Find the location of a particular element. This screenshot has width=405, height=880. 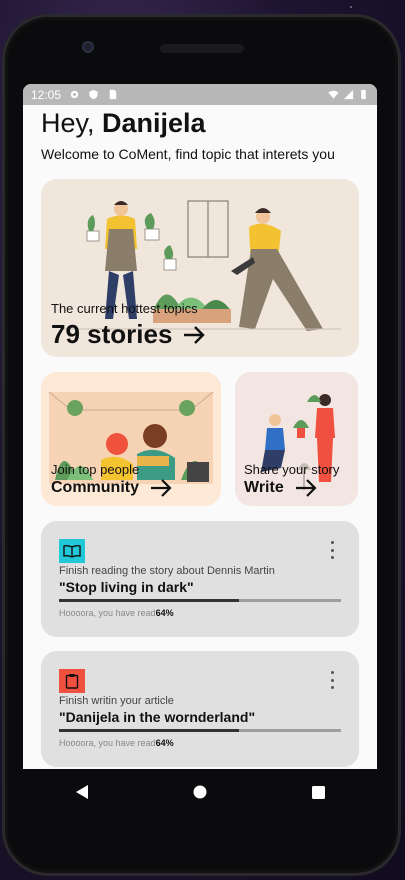

recents-button is located at coordinates (318, 792).